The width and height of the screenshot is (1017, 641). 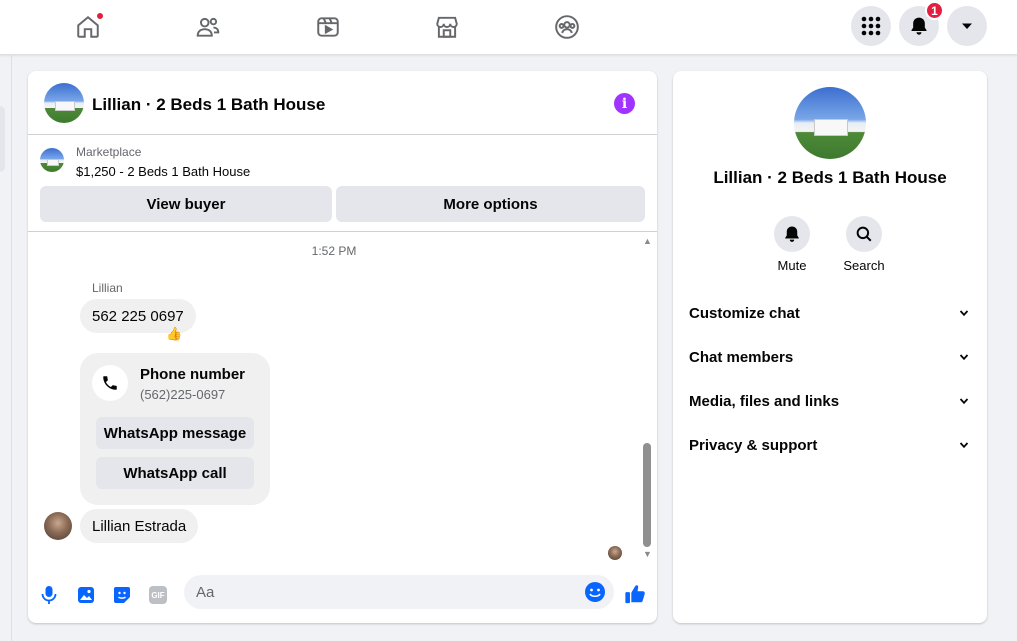 I want to click on info-icon: i, so click(x=624, y=103).